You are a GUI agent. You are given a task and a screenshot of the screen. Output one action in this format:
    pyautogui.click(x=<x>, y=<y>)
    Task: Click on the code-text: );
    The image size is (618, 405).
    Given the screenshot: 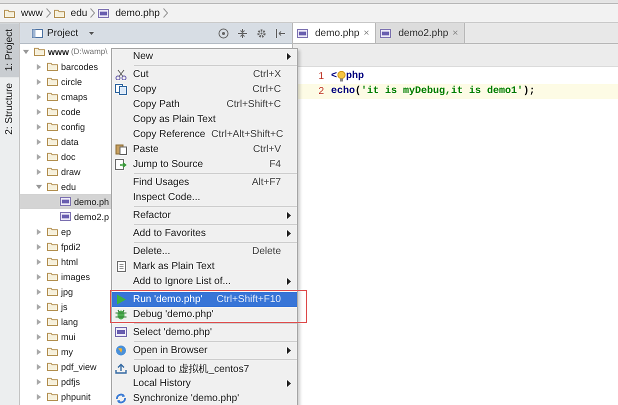 What is the action you would take?
    pyautogui.click(x=529, y=91)
    